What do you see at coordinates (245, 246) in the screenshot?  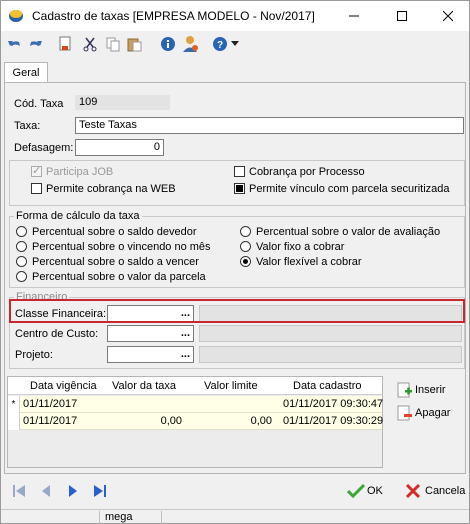 I see `radio-valor-fixo` at bounding box center [245, 246].